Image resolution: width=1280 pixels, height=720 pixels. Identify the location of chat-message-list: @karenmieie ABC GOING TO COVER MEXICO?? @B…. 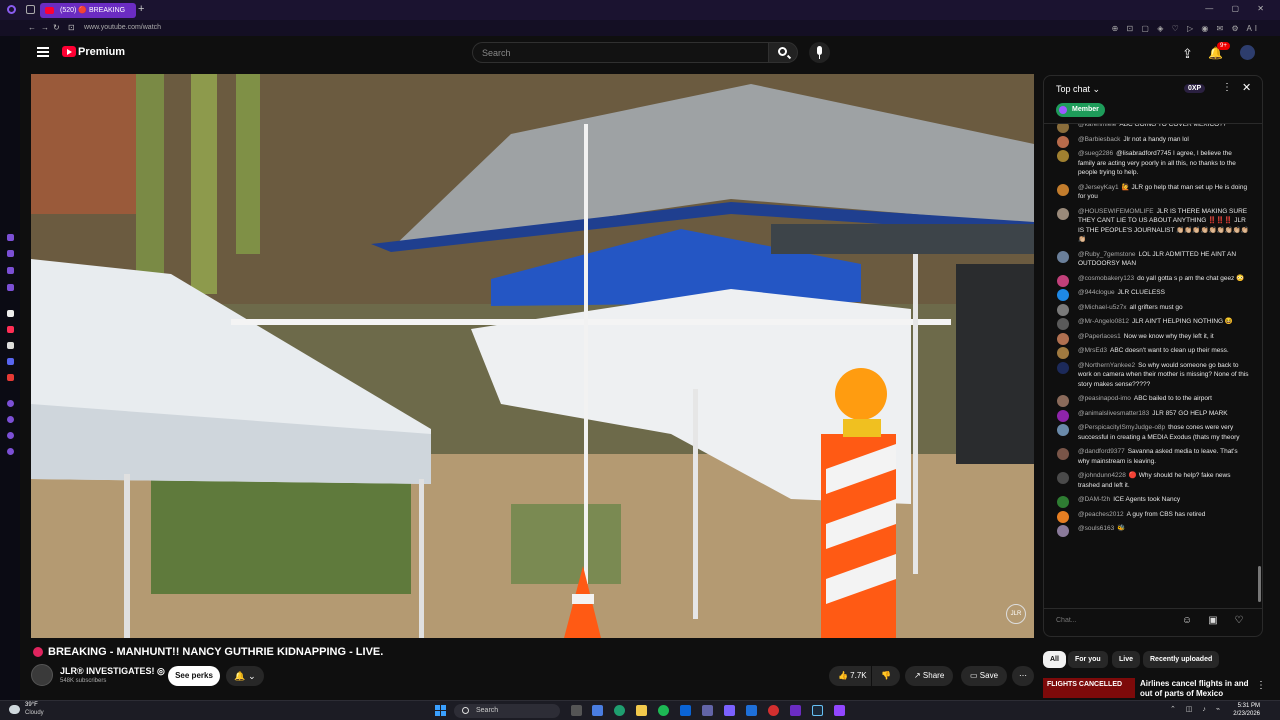
(1151, 366).